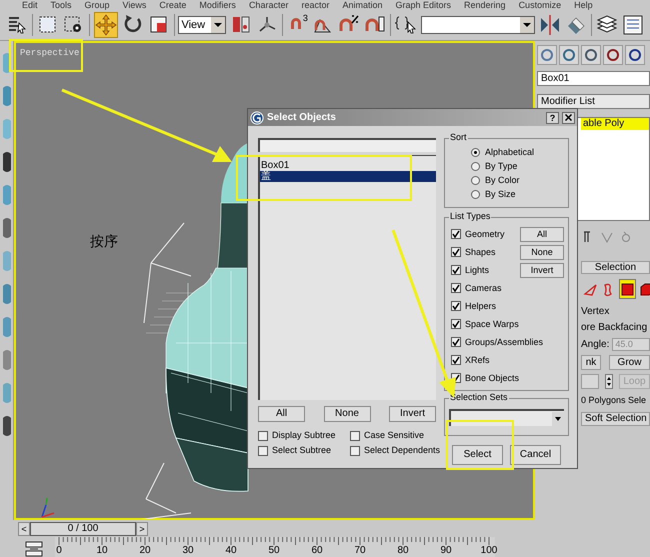 The height and width of the screenshot is (557, 650). I want to click on stack-item: able Poly, so click(615, 124).